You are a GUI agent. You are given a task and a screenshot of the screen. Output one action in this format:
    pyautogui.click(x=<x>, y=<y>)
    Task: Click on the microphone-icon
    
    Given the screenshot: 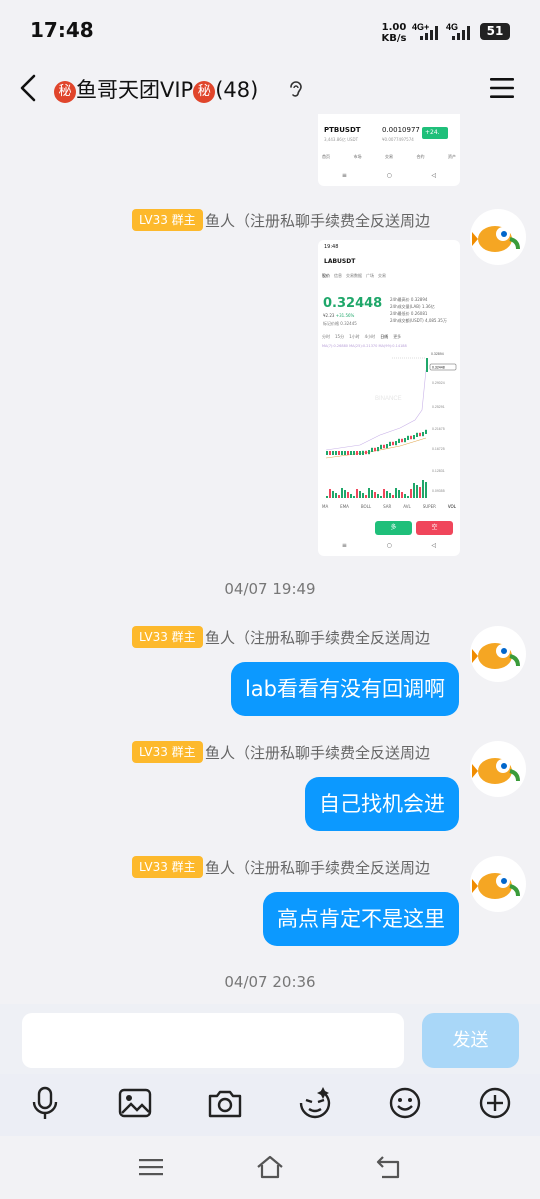 What is the action you would take?
    pyautogui.click(x=45, y=1103)
    